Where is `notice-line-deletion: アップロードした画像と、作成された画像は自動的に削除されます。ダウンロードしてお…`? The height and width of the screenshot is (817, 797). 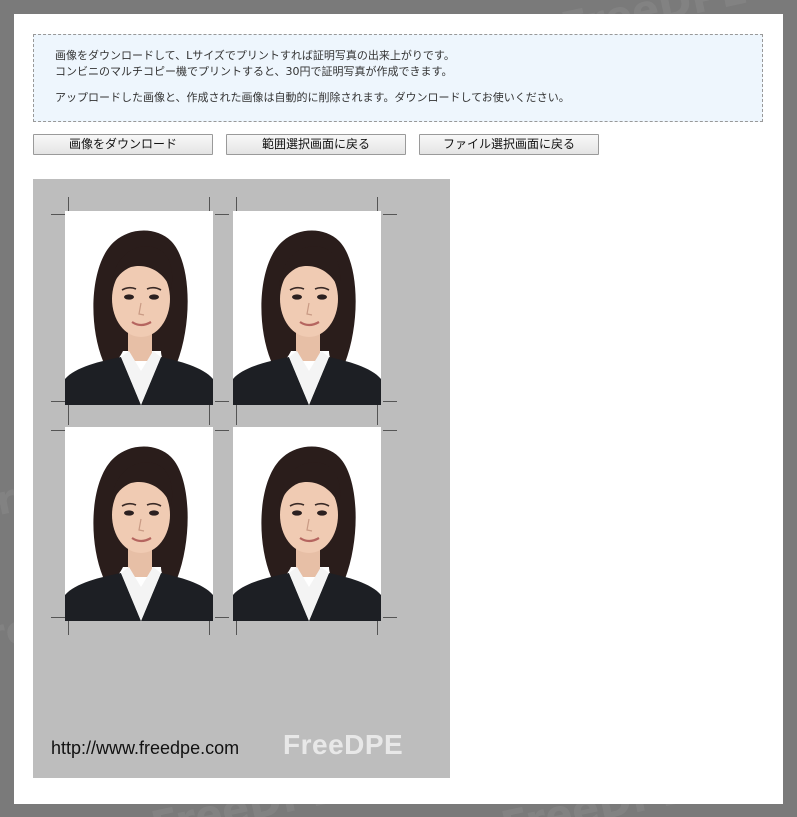 notice-line-deletion: アップロードした画像と、作成された画像は自動的に削除されます。ダウンロードしてお… is located at coordinates (312, 97).